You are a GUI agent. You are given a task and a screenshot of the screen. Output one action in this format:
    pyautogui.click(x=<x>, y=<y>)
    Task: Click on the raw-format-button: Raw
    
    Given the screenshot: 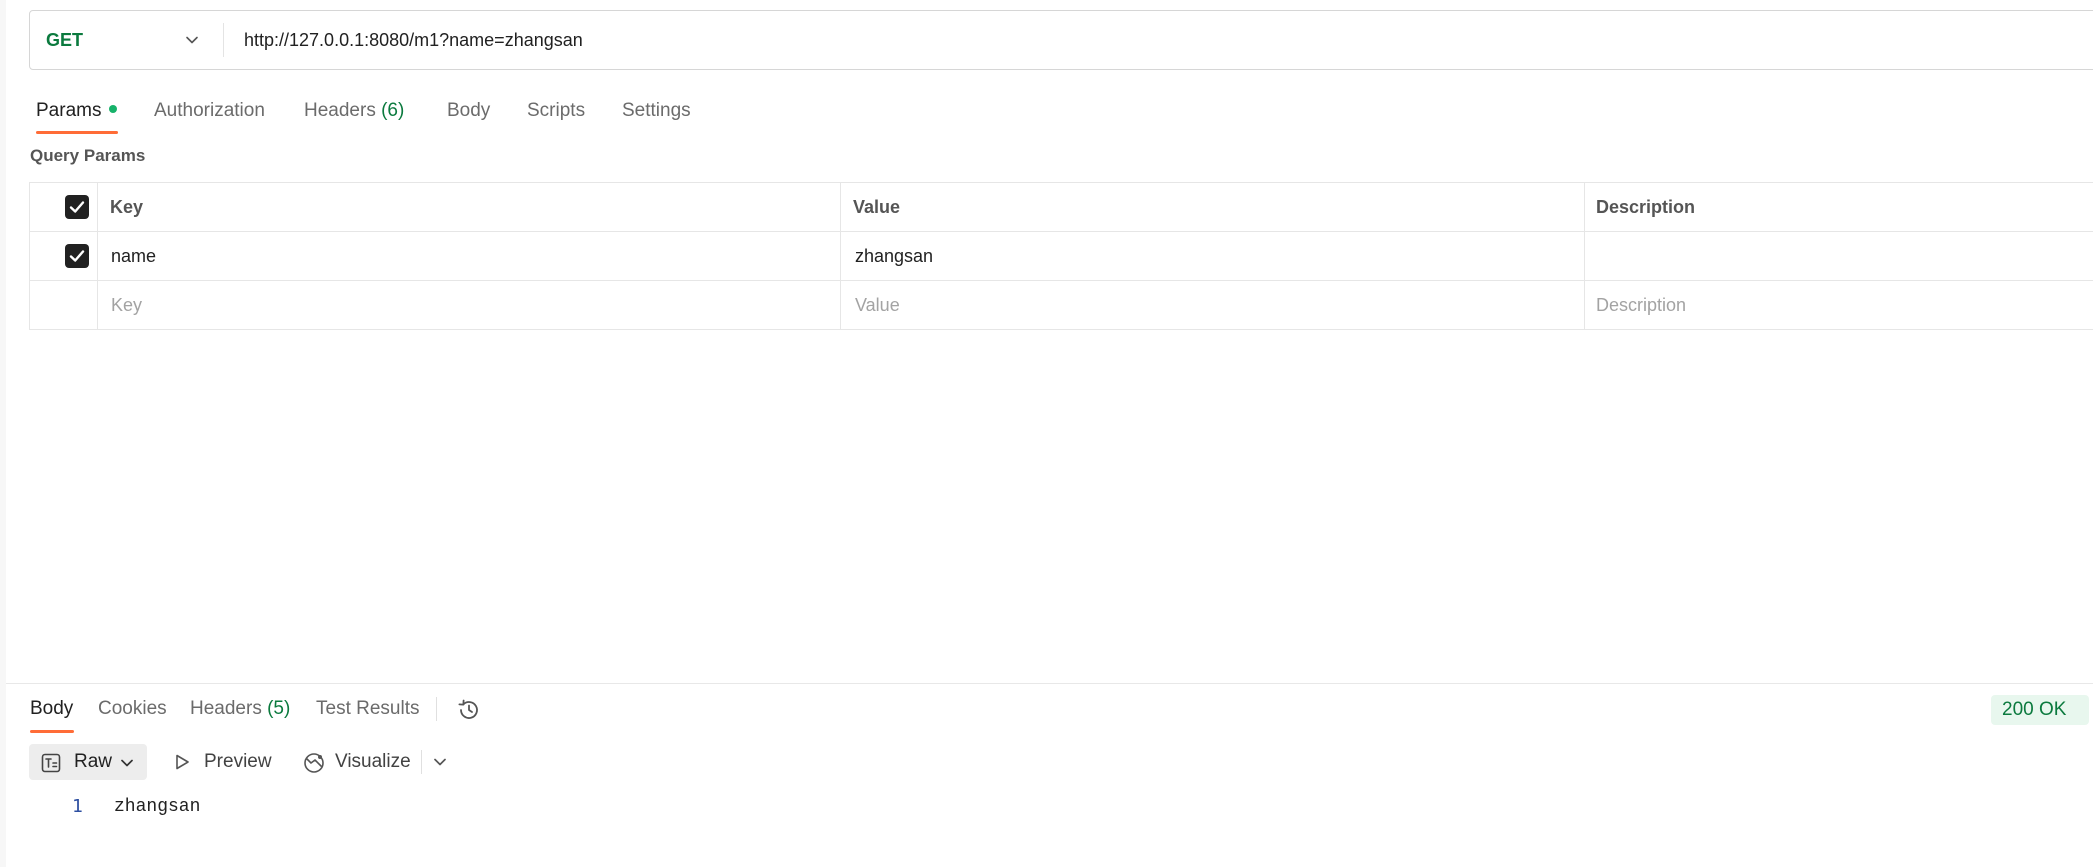 What is the action you would take?
    pyautogui.click(x=88, y=762)
    